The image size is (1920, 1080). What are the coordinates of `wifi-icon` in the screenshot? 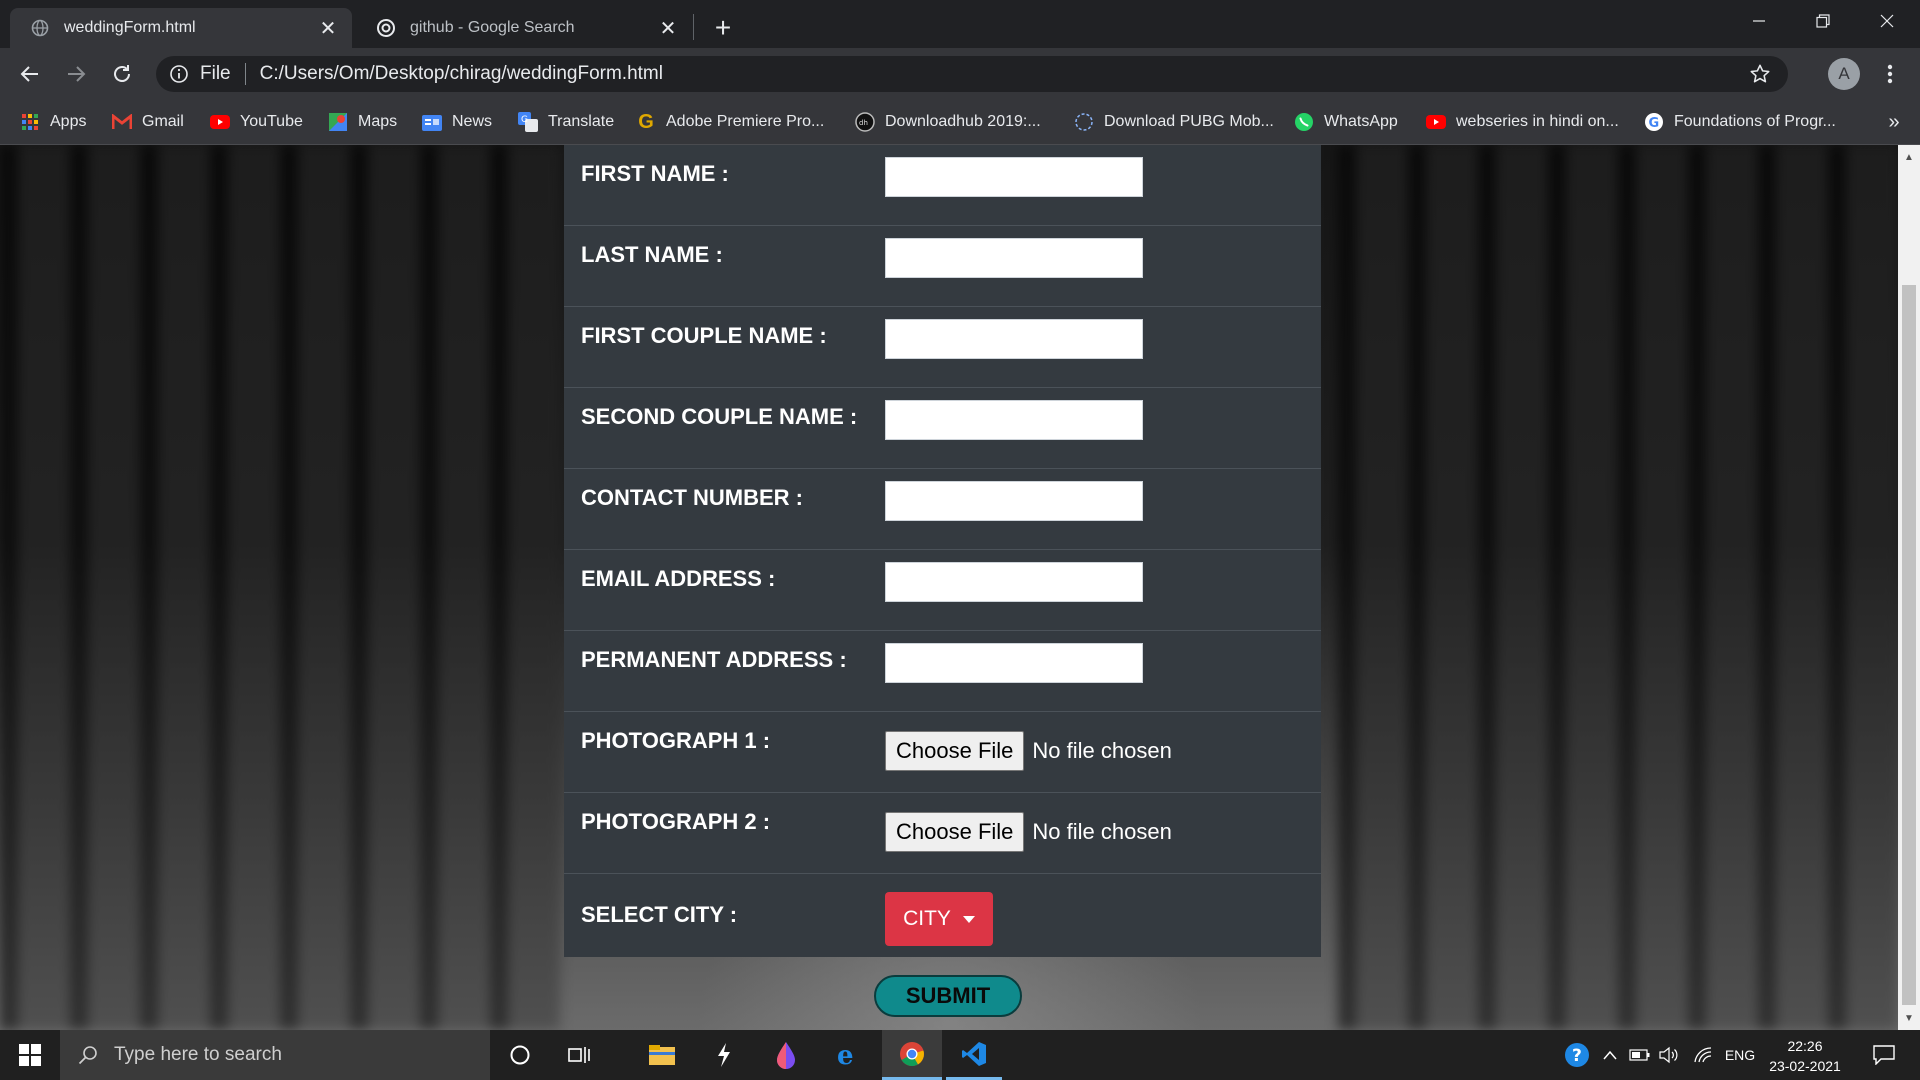 It's located at (1704, 1055).